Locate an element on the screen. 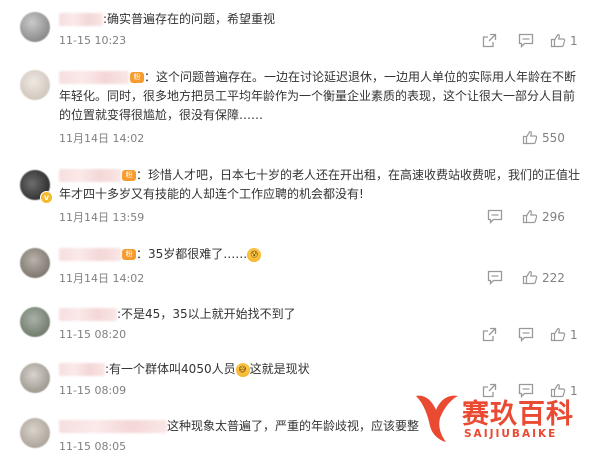 This screenshot has height=467, width=600. comment-text: 粉：35岁都很难了…… 😰 is located at coordinates (321, 254).